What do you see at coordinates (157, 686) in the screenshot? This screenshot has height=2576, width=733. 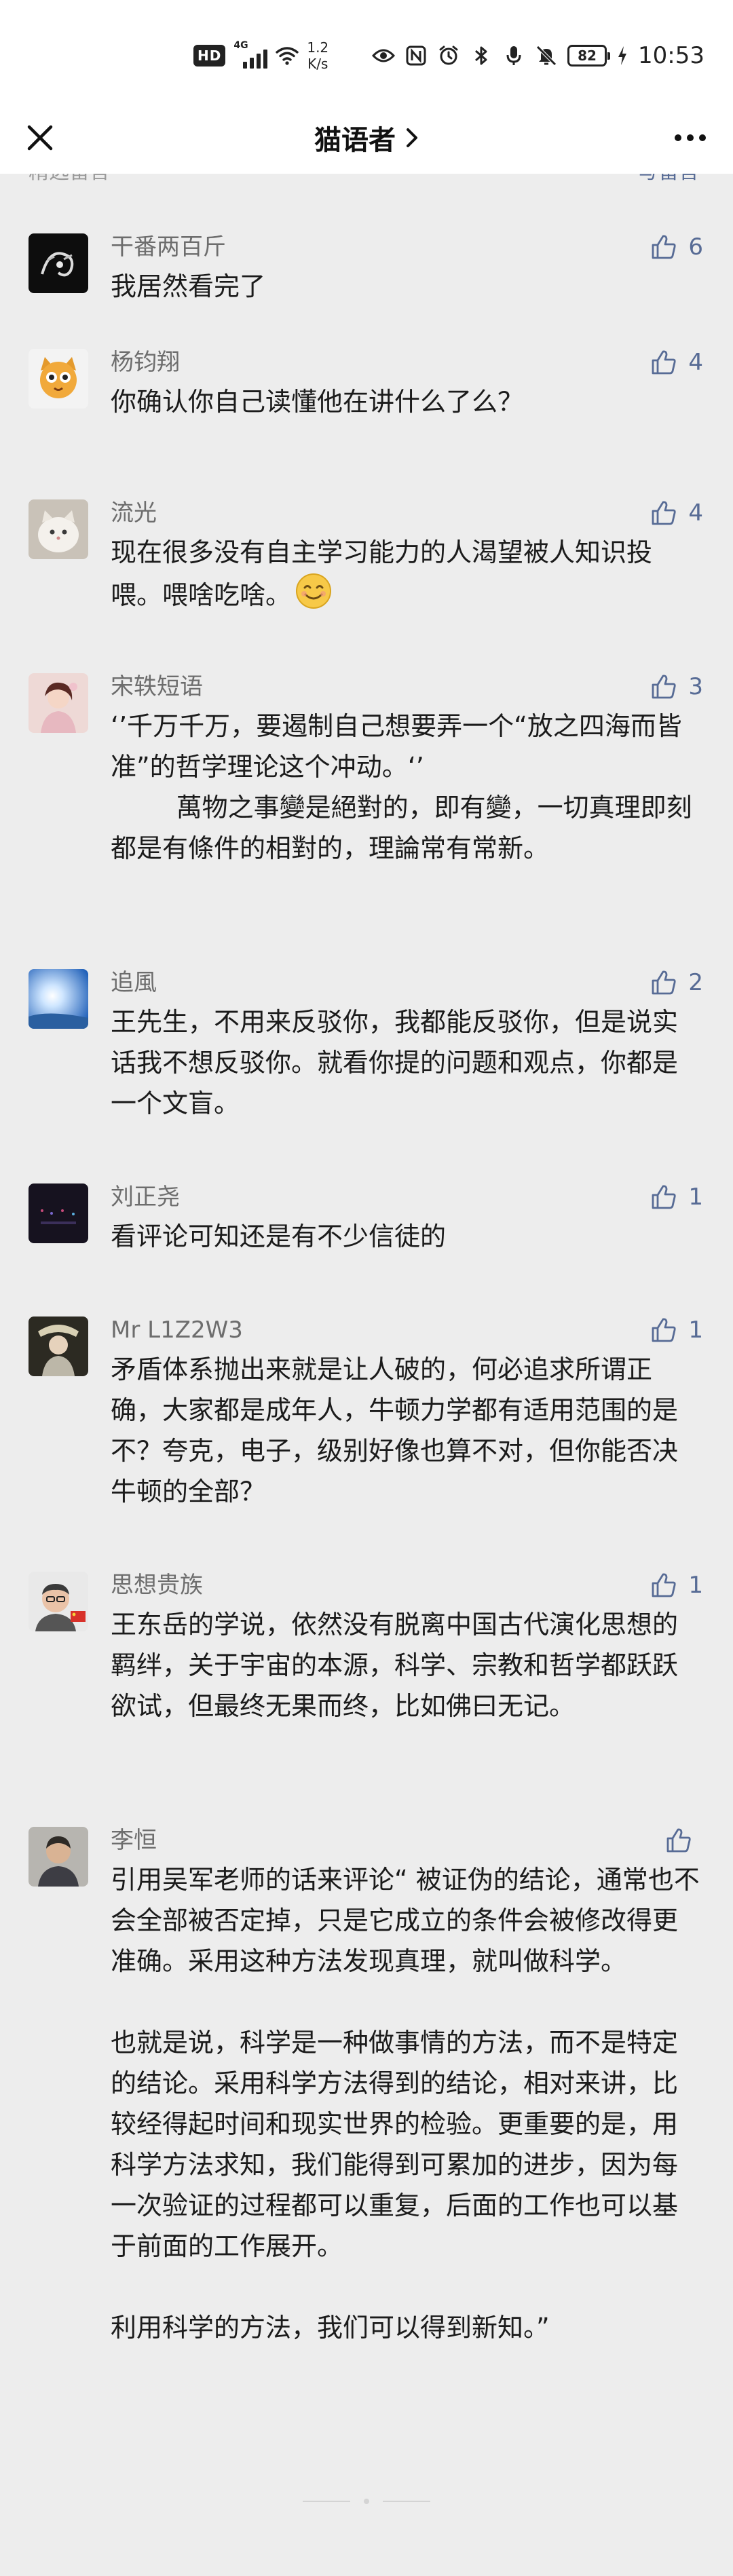 I see `comment-nickname: 宋轶短语` at bounding box center [157, 686].